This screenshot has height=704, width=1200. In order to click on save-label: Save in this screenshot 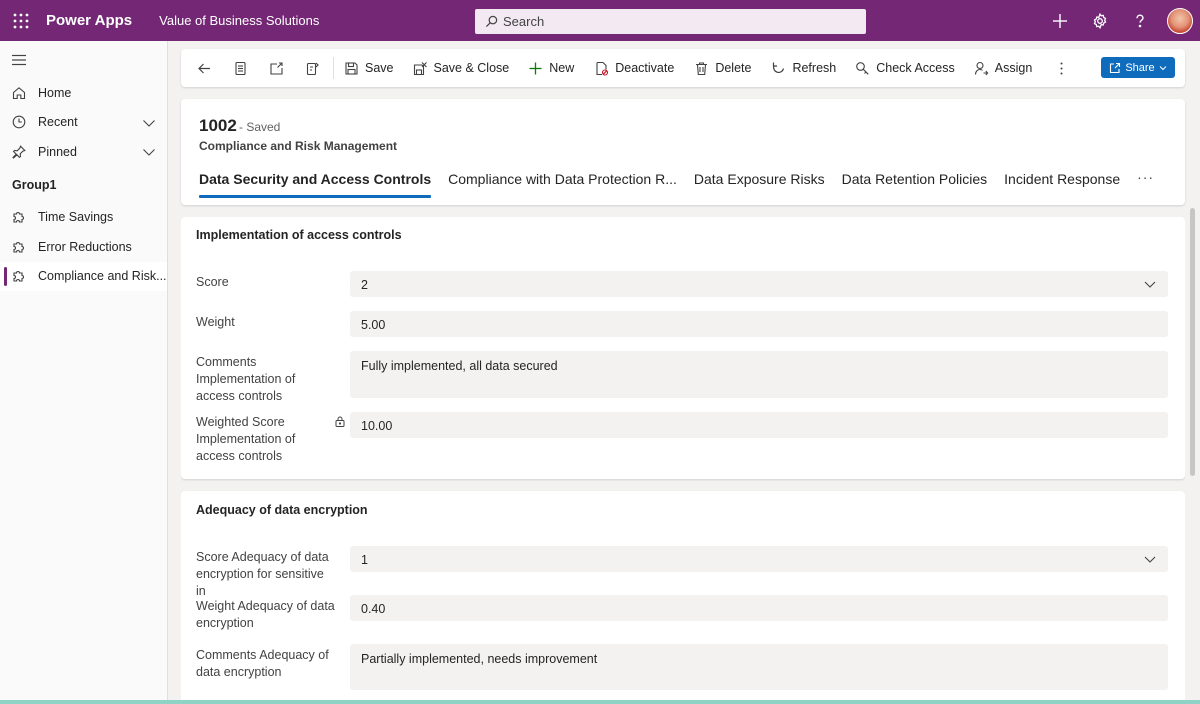, I will do `click(379, 68)`.